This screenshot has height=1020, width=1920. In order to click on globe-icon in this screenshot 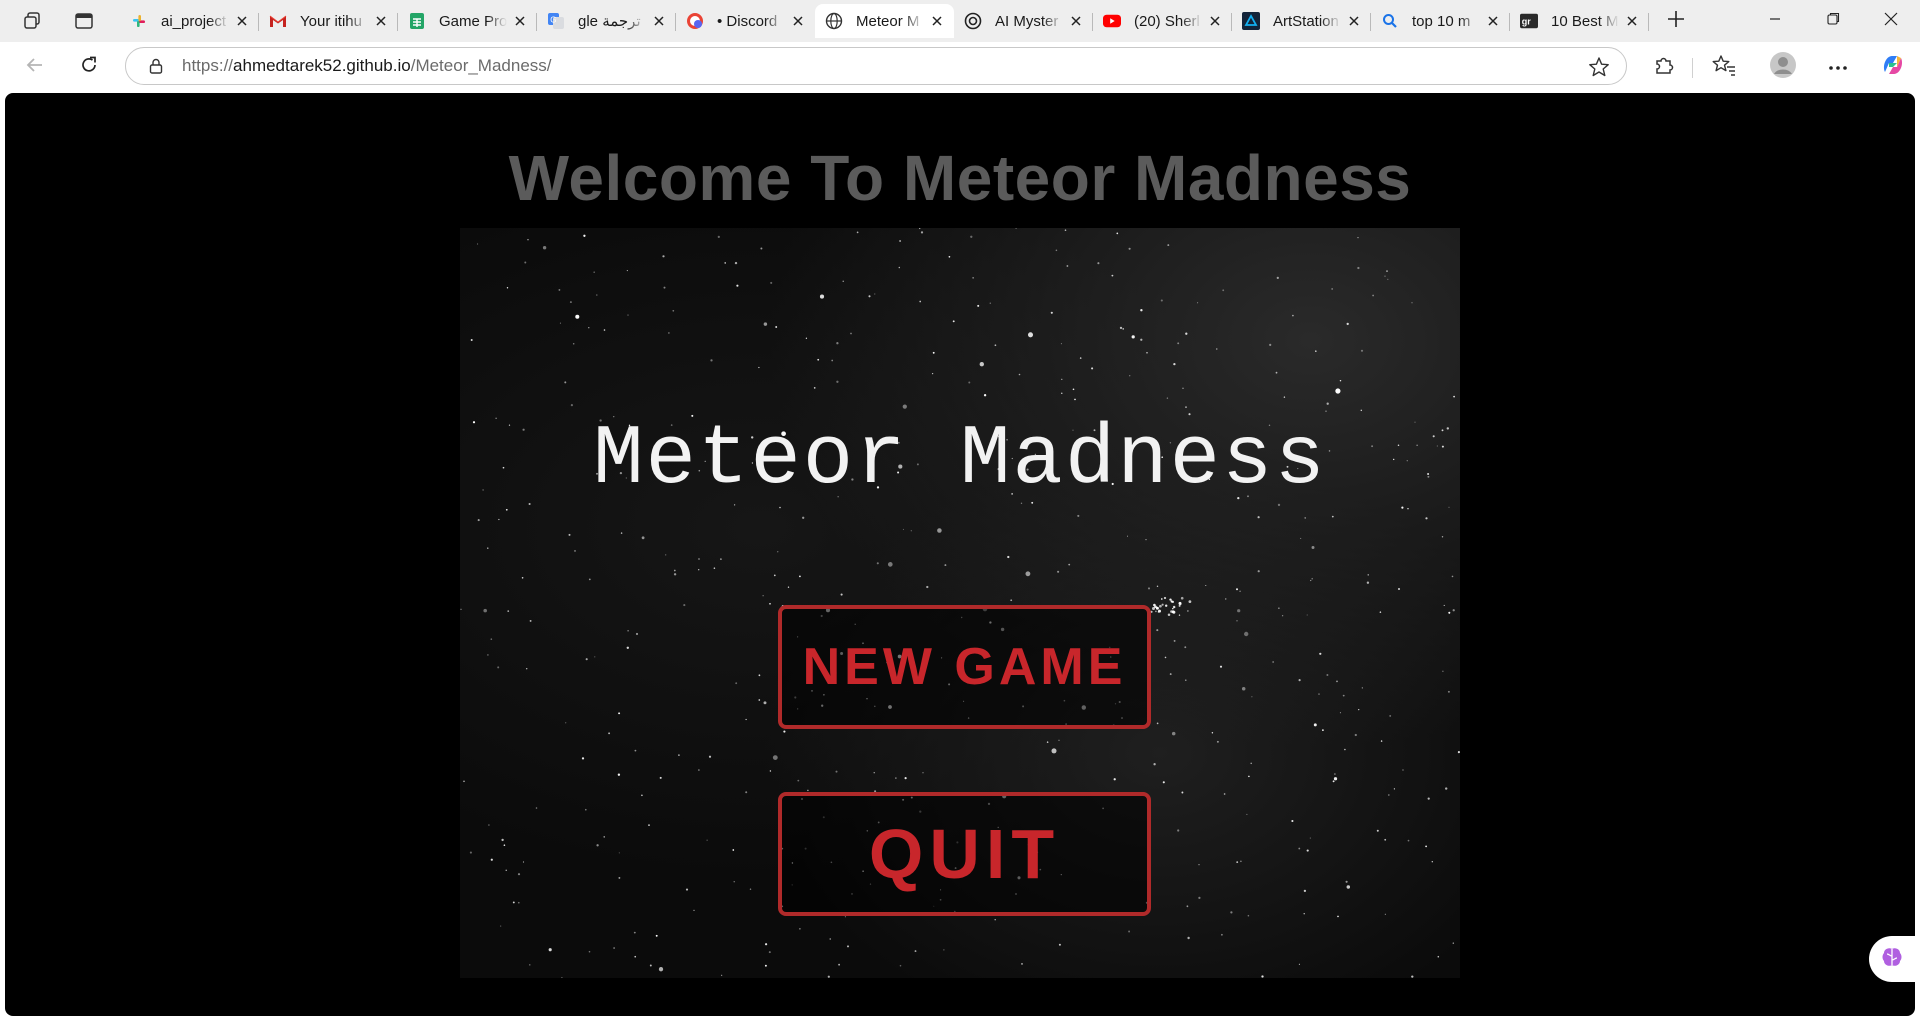, I will do `click(834, 21)`.